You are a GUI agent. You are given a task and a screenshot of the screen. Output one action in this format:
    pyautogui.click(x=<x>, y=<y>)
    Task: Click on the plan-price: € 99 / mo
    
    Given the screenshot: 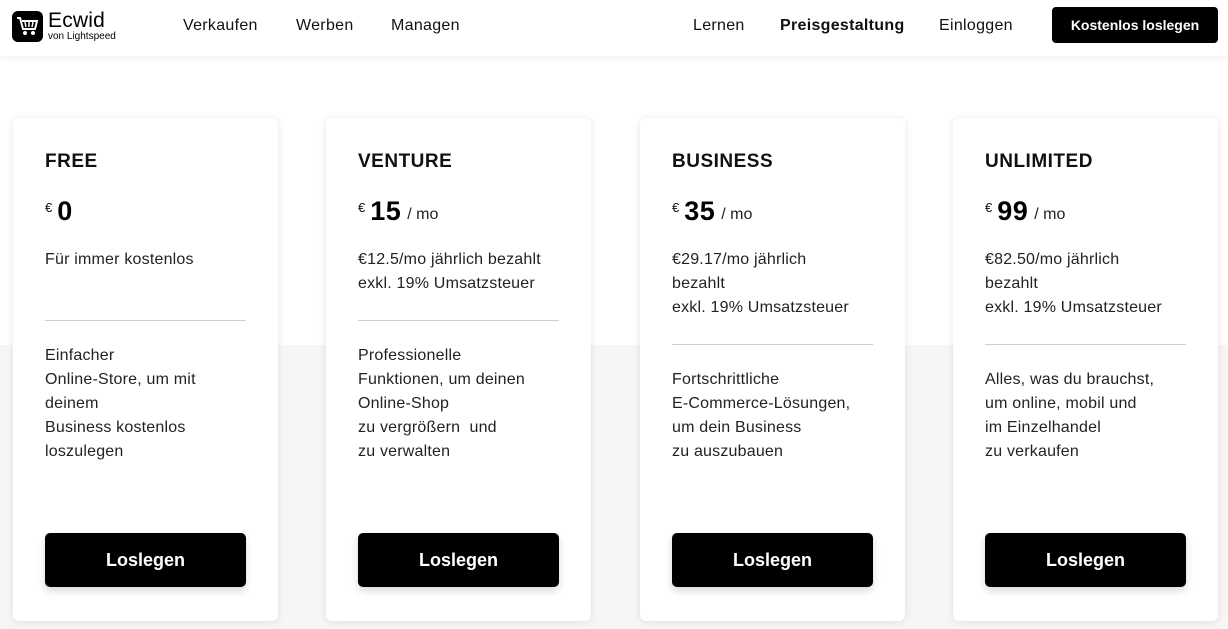 What is the action you would take?
    pyautogui.click(x=1025, y=211)
    